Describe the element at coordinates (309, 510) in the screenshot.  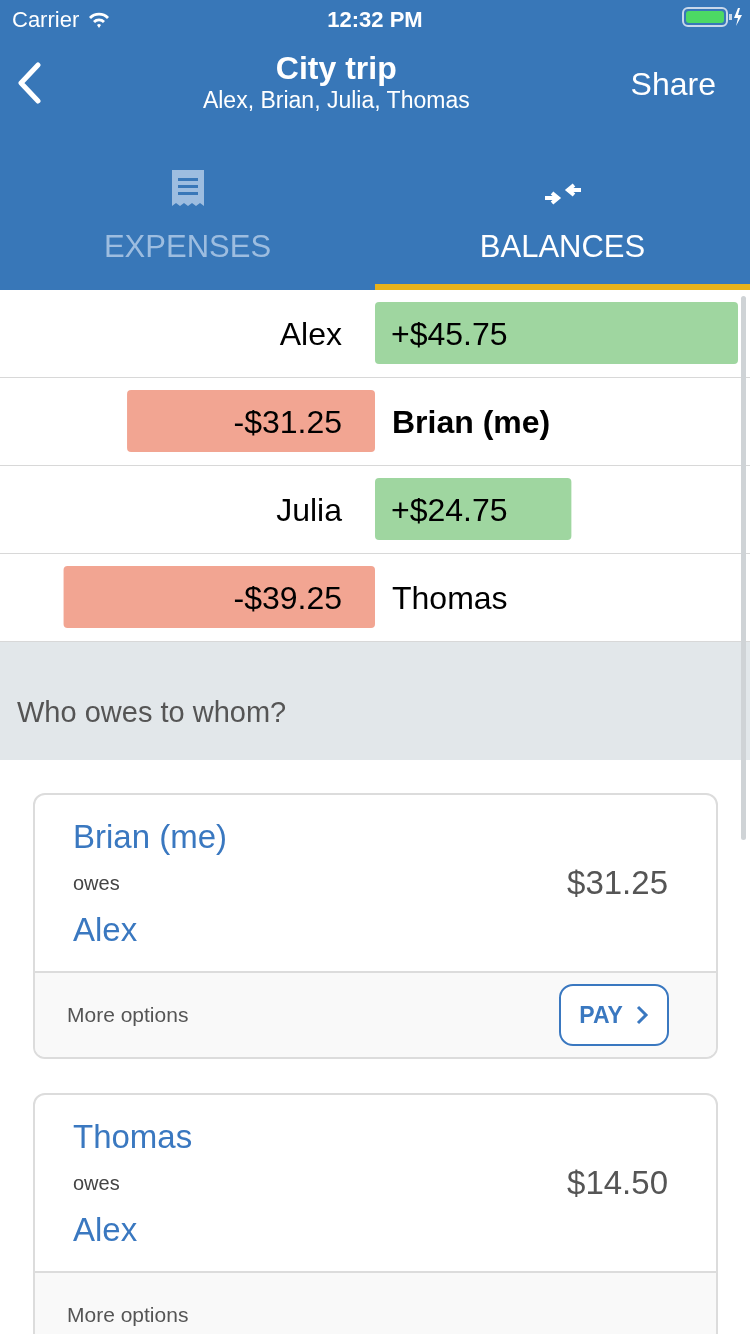
I see `person-name: Julia` at that location.